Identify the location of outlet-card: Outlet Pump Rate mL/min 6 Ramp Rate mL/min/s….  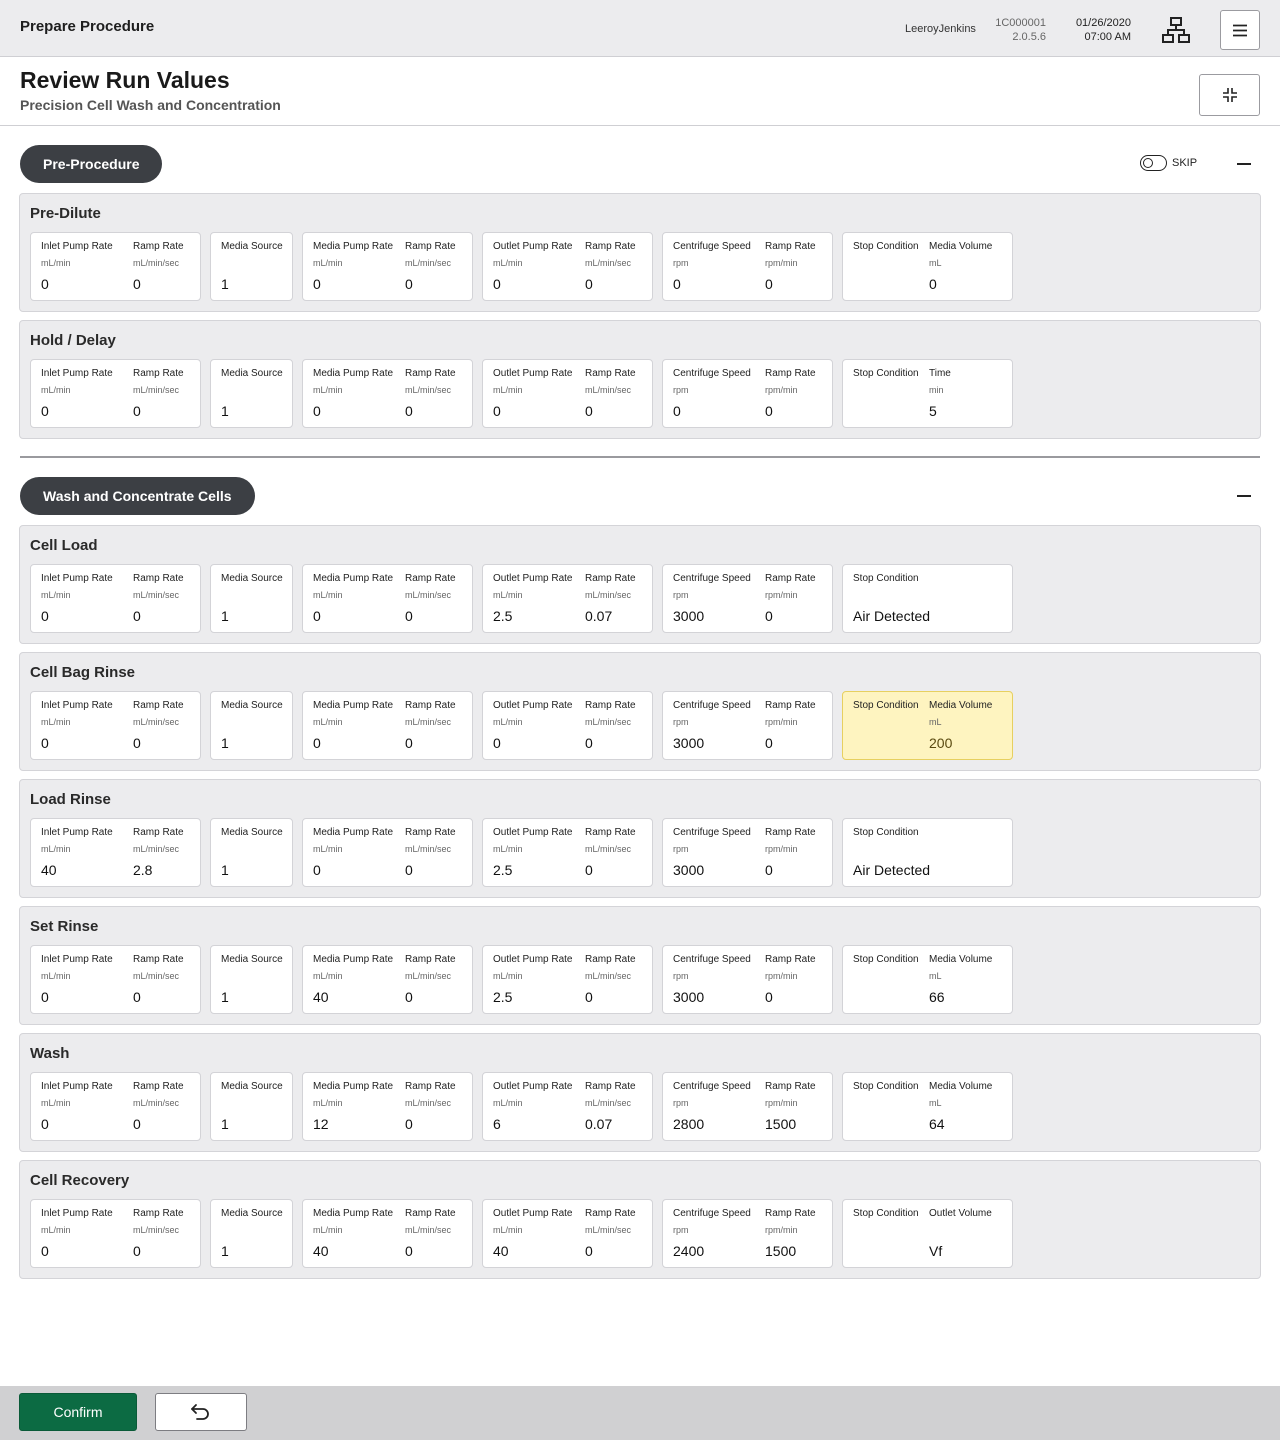
(567, 1106).